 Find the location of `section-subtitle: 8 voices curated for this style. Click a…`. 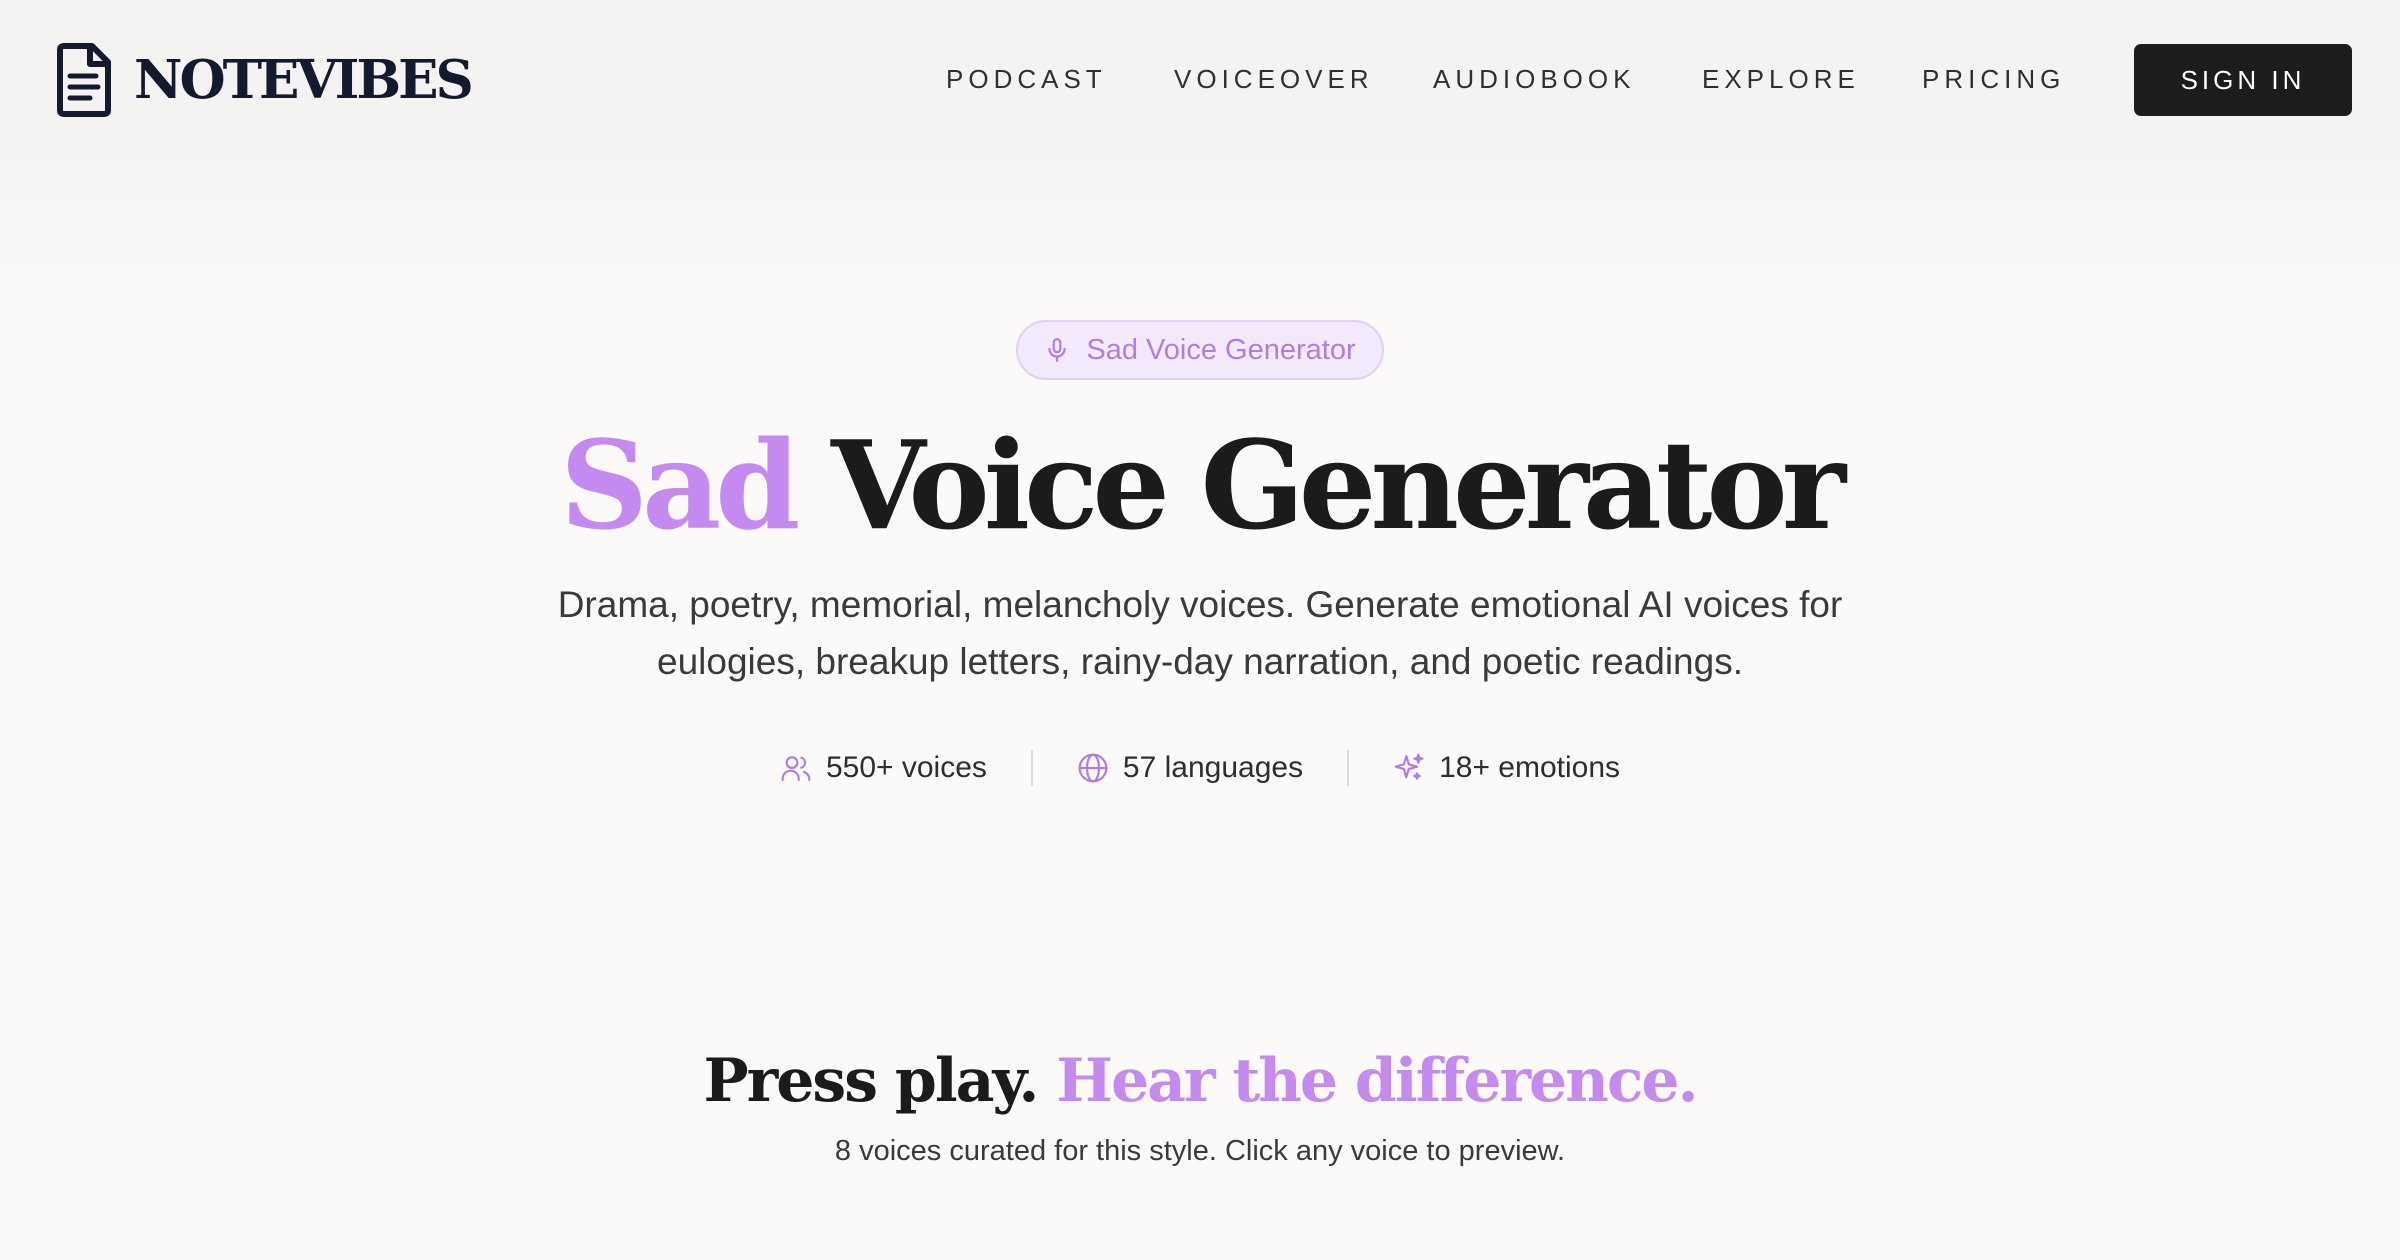

section-subtitle: 8 voices curated for this style. Click a… is located at coordinates (1200, 1151).